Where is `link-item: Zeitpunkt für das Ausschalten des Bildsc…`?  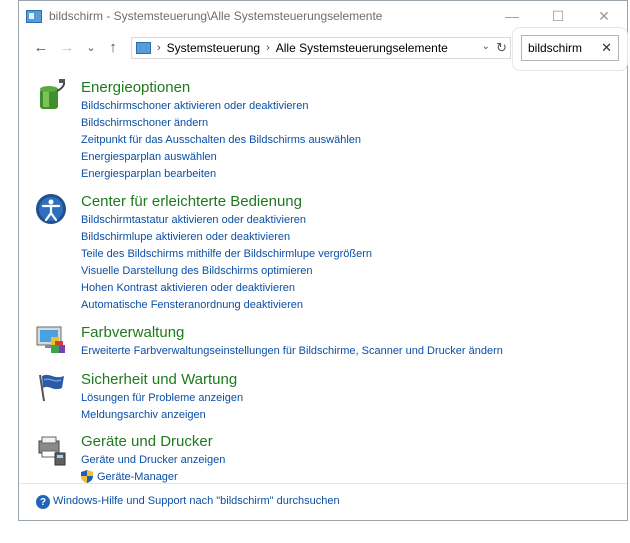 link-item: Zeitpunkt für das Ausschalten des Bildsc… is located at coordinates (221, 140).